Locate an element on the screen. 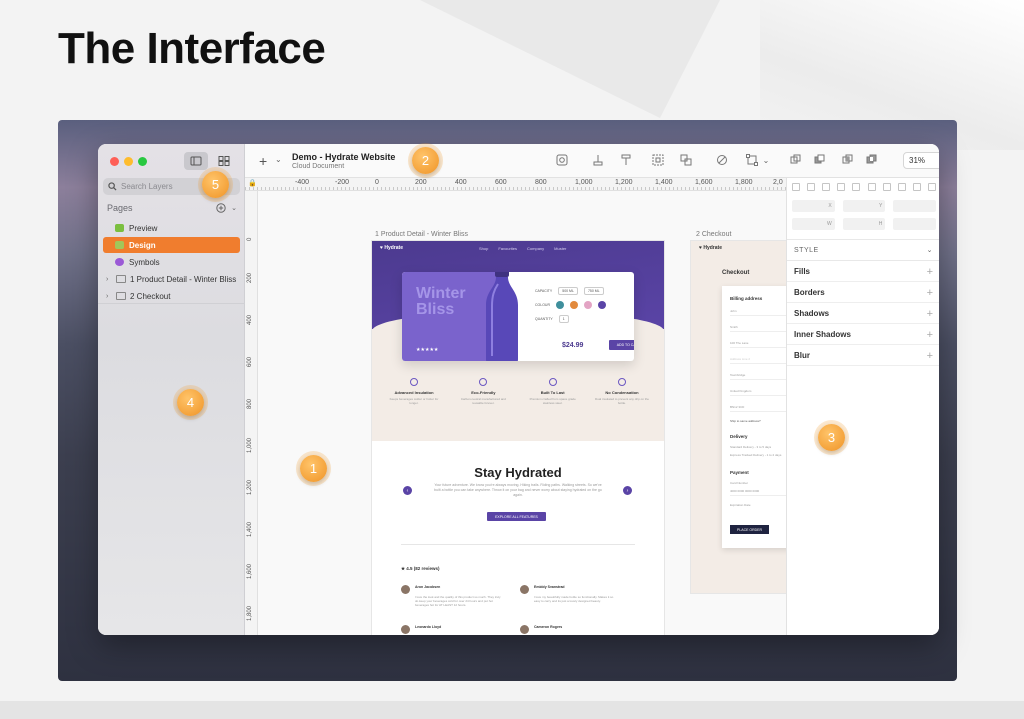 Image resolution: width=1024 pixels, height=719 pixels. search-placeholder: Search Layers is located at coordinates (147, 186).